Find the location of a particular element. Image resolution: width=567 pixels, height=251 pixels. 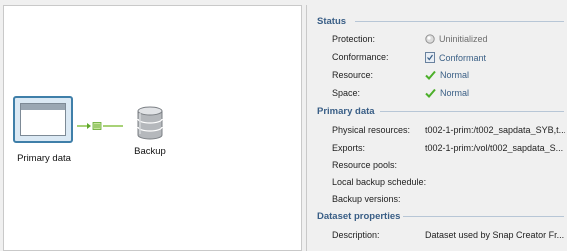

status-section-header: Status is located at coordinates (332, 21).